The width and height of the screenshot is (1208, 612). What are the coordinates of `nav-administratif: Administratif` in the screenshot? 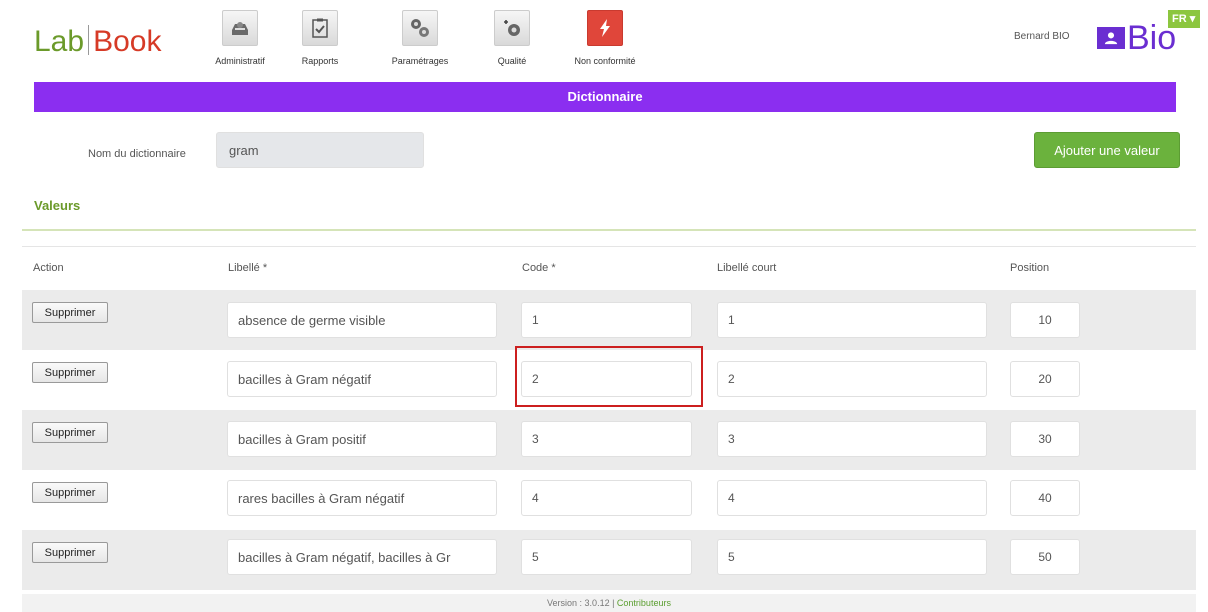 It's located at (240, 38).